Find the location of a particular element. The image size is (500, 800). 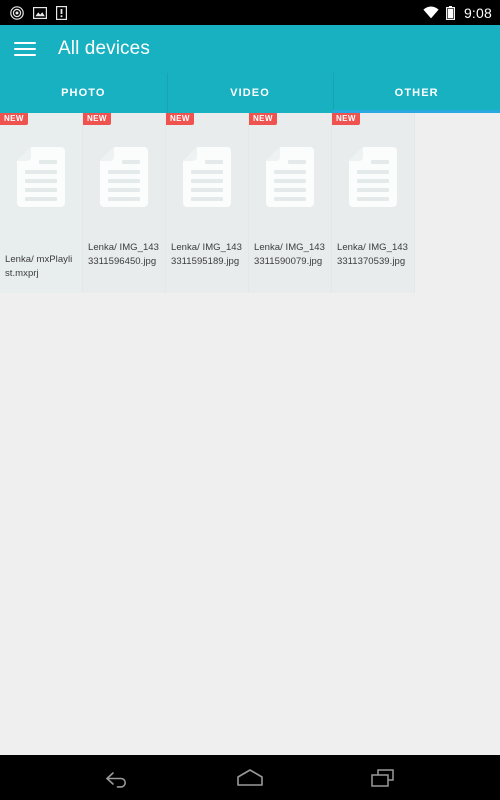

tab-video-label: VIDEO is located at coordinates (250, 93).